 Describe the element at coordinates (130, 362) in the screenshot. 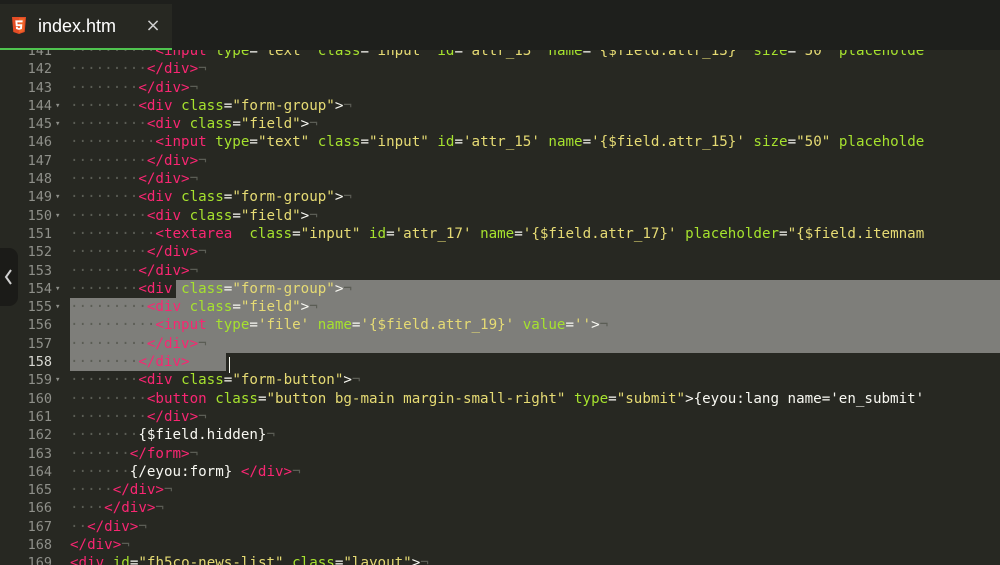

I see `line-code: ········</div>` at that location.